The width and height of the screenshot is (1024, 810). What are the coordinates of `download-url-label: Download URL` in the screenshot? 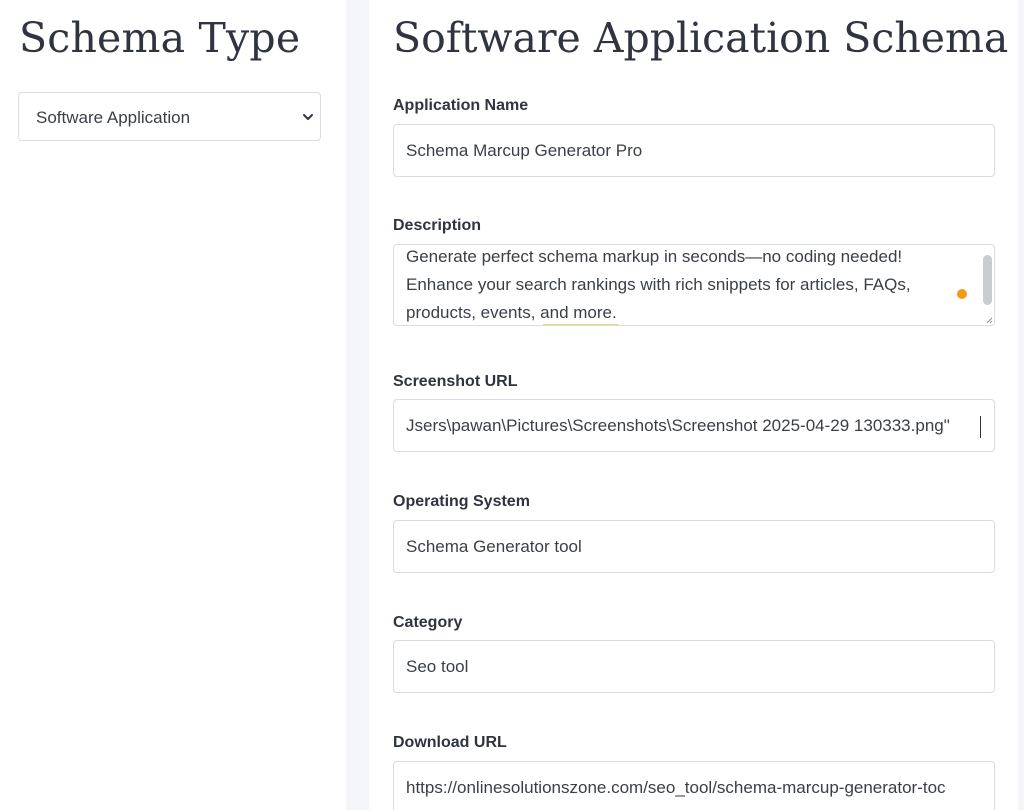 It's located at (450, 742).